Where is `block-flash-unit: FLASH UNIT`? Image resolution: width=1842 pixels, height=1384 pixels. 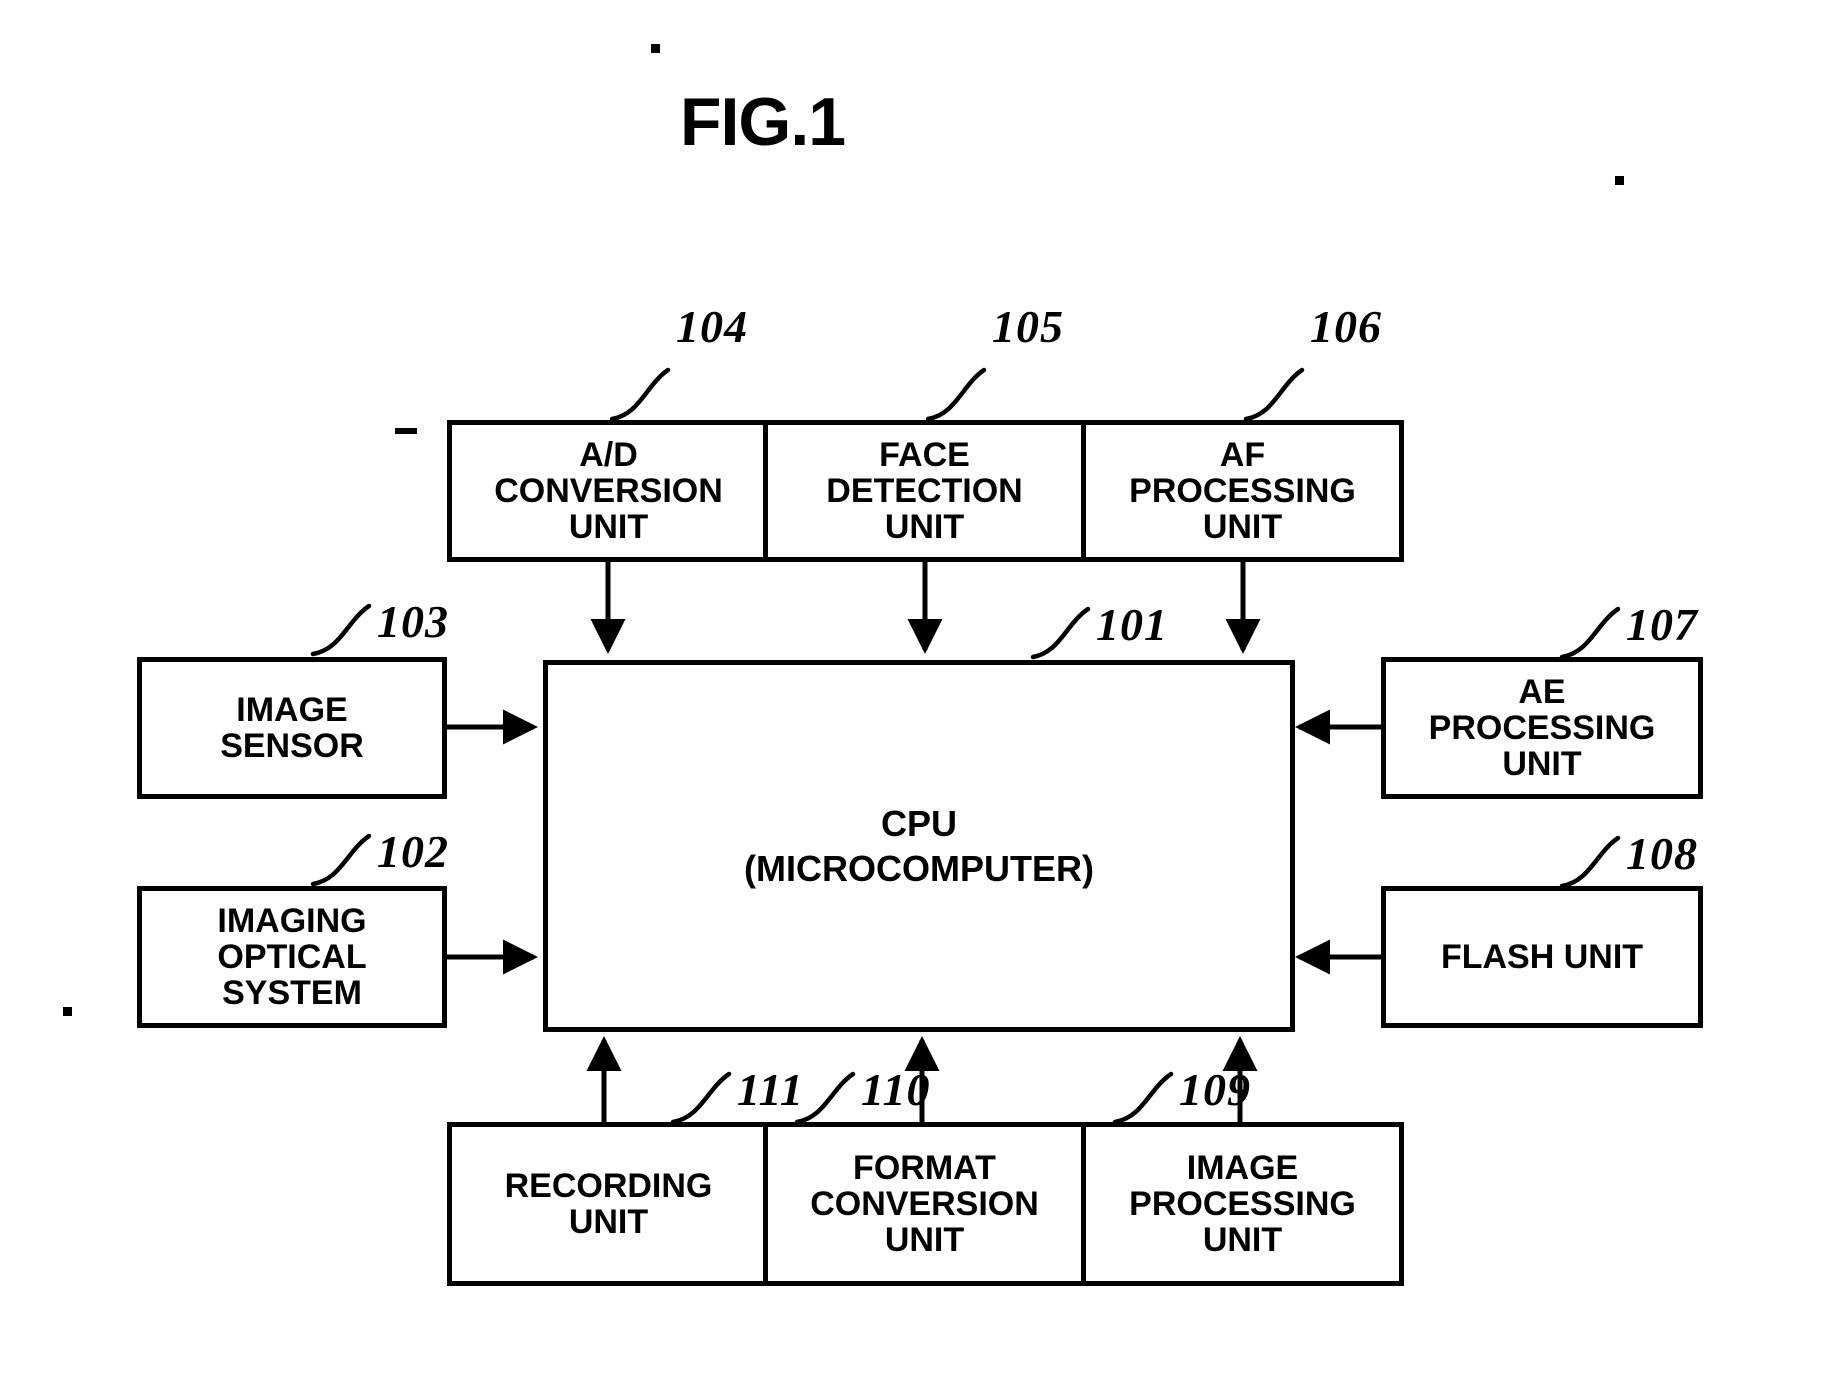 block-flash-unit: FLASH UNIT is located at coordinates (1542, 957).